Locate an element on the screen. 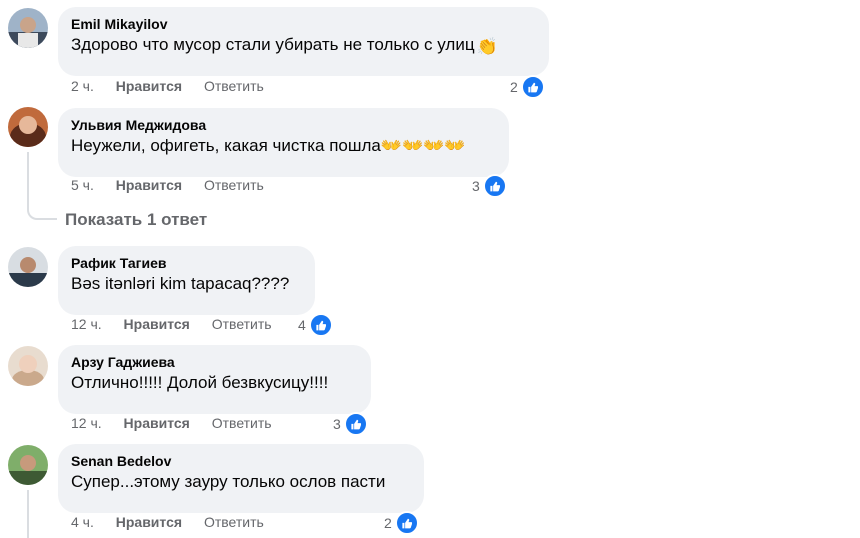 The width and height of the screenshot is (860, 538). hands-emoji-icon: 👐👐👐👐 is located at coordinates (423, 145).